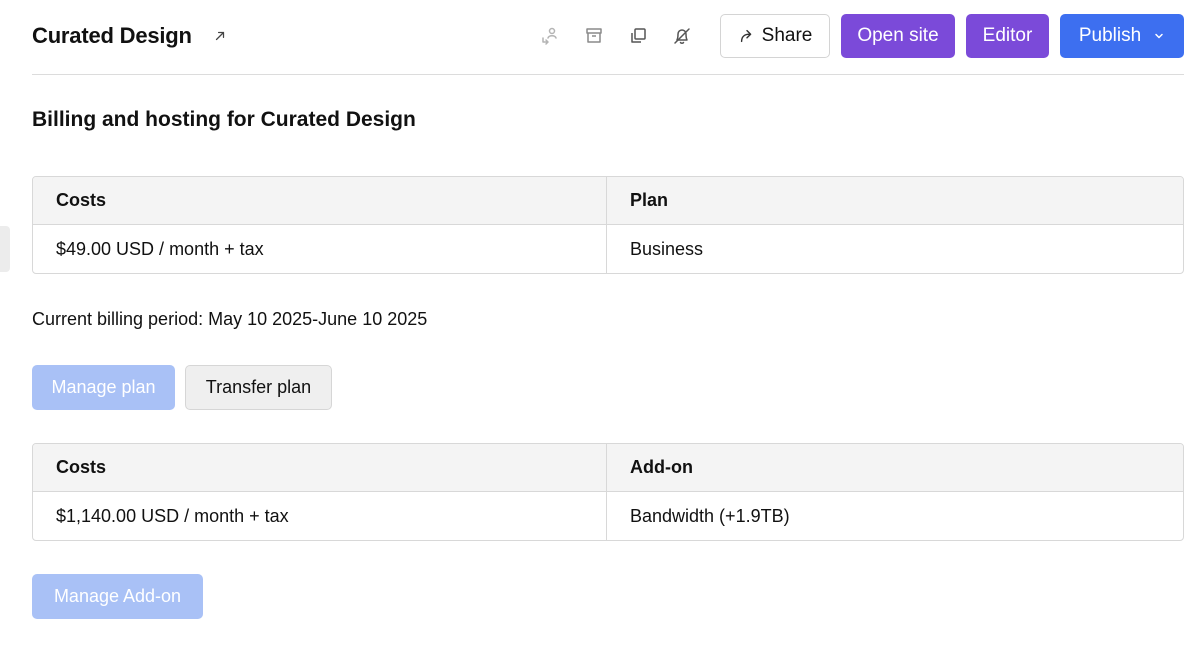  Describe the element at coordinates (608, 201) in the screenshot. I see `table-header-row: Costs Plan` at that location.